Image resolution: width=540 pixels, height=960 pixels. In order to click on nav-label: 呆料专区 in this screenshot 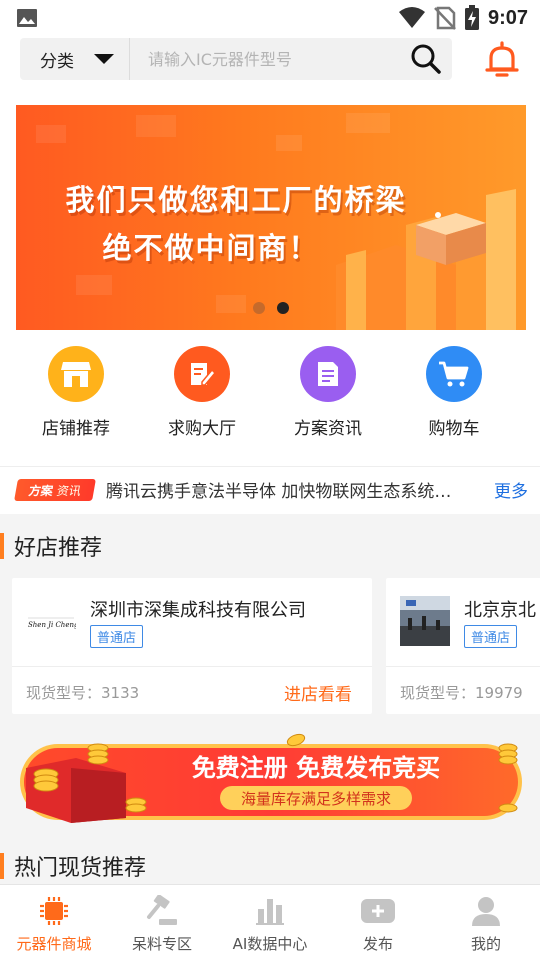, I will do `click(161, 944)`.